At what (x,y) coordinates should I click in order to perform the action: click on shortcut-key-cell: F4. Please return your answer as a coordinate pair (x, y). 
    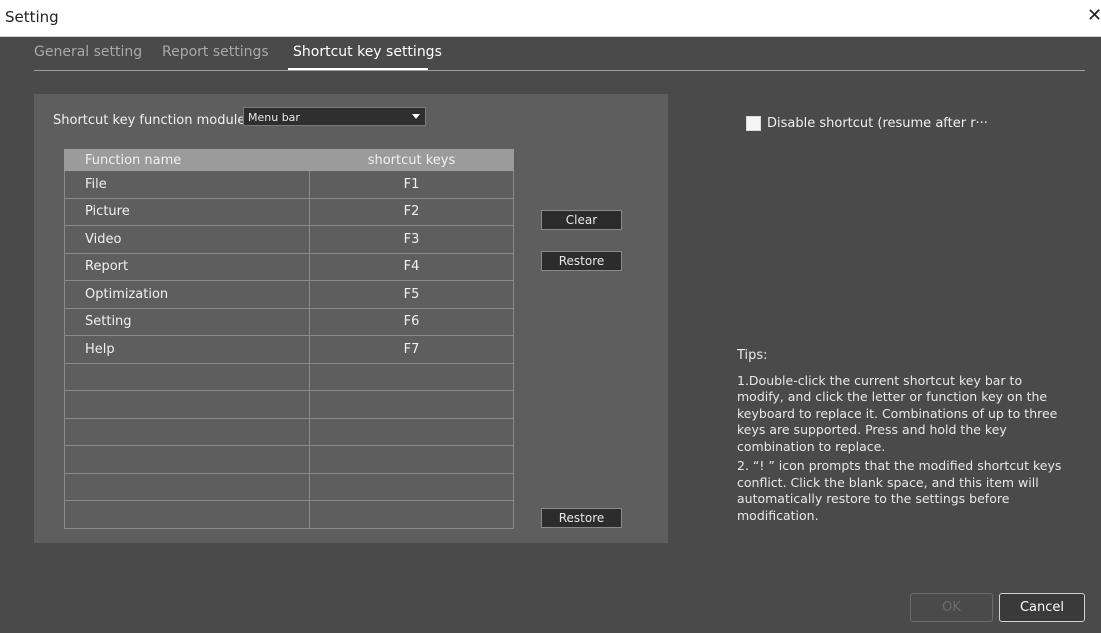
    Looking at the image, I should click on (411, 266).